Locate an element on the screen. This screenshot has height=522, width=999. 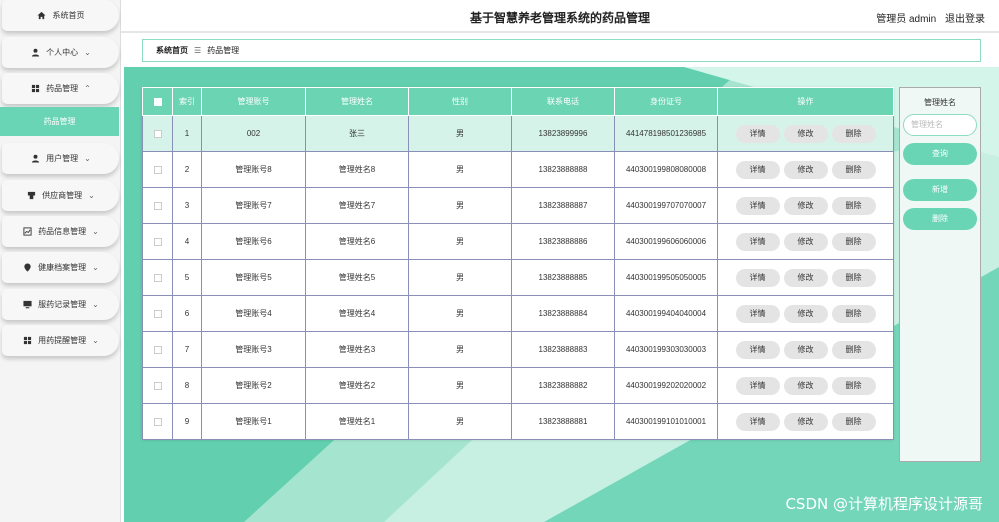
sidebar-item-5: 药品信息管理 ⌄ is located at coordinates (60, 231).